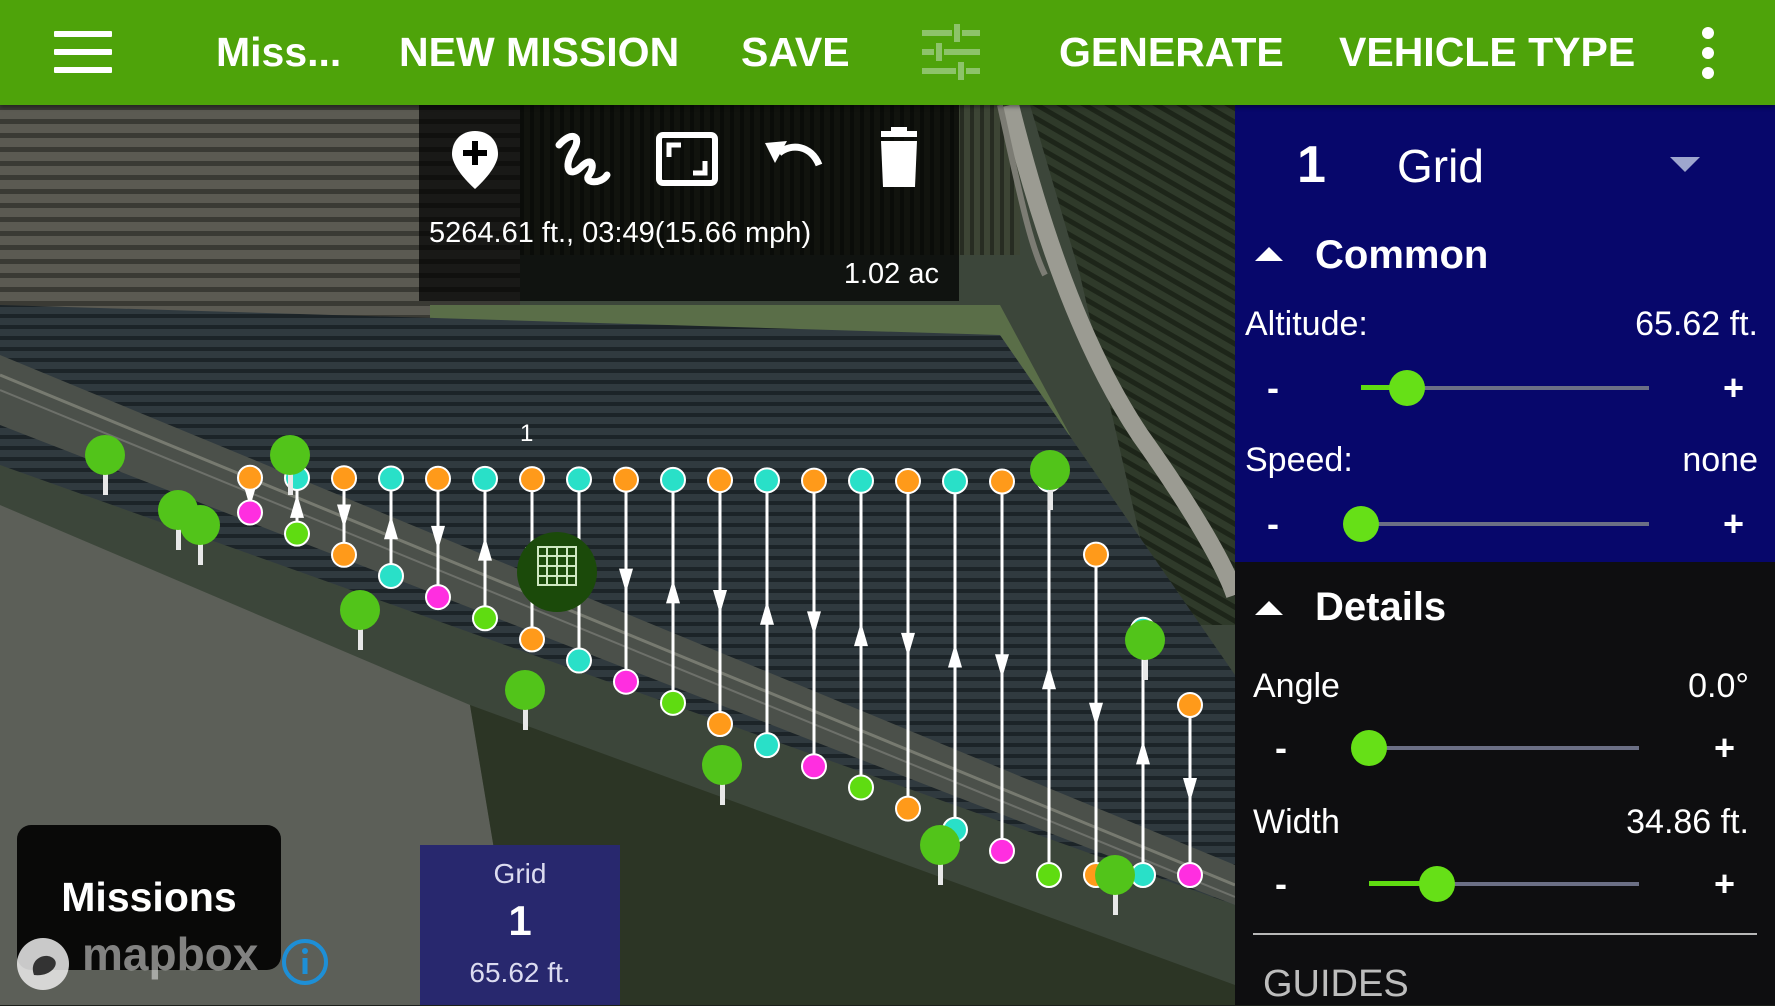 Image resolution: width=1775 pixels, height=1006 pixels. I want to click on save-button: SAVE, so click(795, 52).